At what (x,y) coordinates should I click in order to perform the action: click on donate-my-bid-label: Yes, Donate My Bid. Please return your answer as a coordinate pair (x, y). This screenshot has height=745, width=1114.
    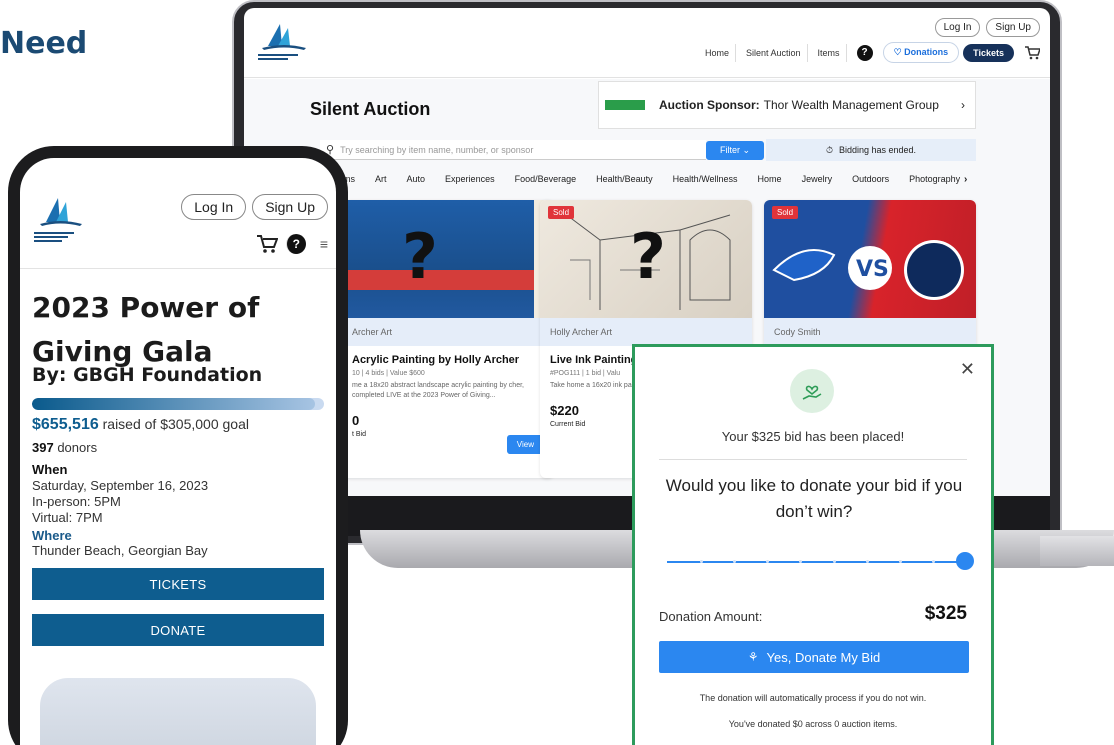
    Looking at the image, I should click on (823, 657).